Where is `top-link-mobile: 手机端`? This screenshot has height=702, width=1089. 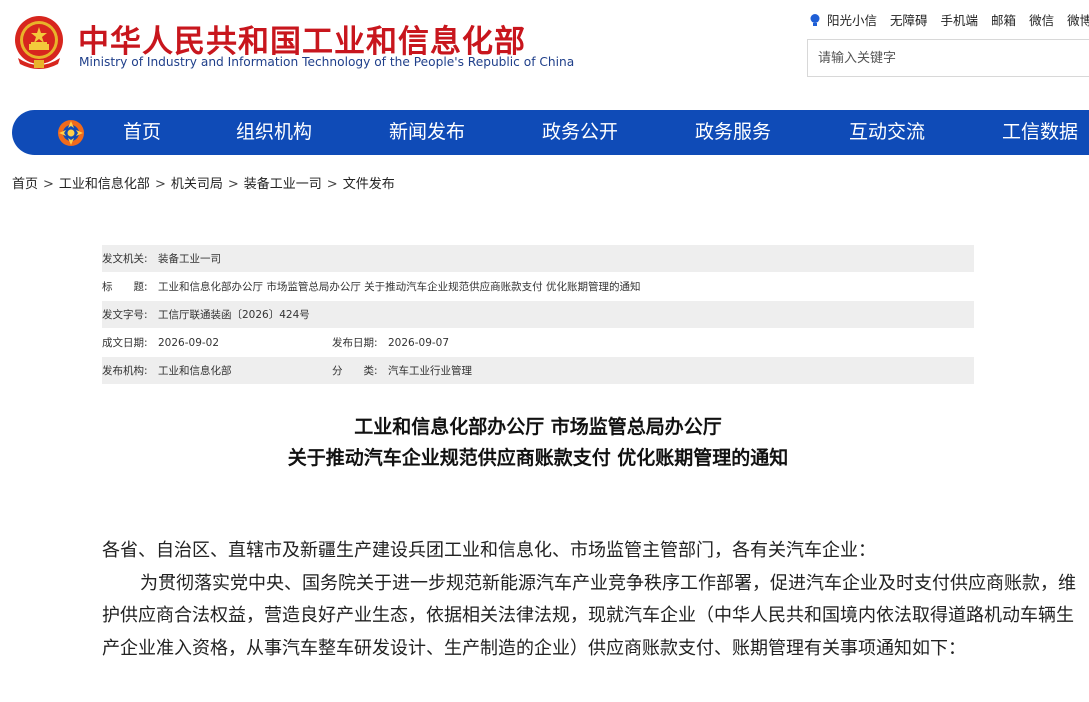
top-link-mobile: 手机端 is located at coordinates (960, 19).